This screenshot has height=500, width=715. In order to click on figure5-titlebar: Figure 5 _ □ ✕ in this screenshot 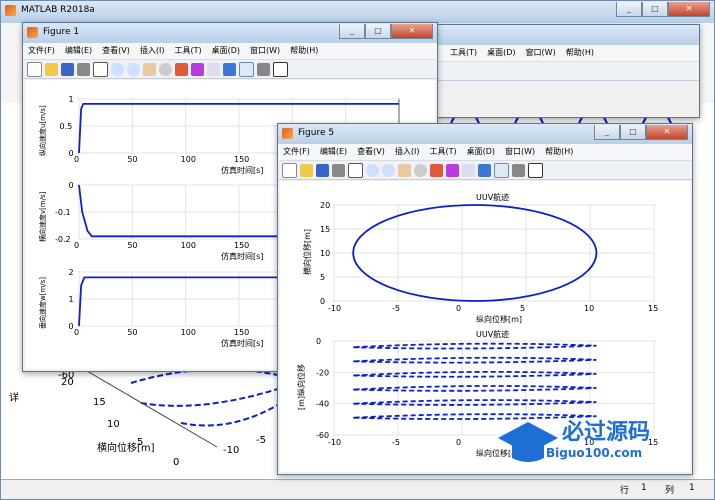, I will do `click(485, 134)`.